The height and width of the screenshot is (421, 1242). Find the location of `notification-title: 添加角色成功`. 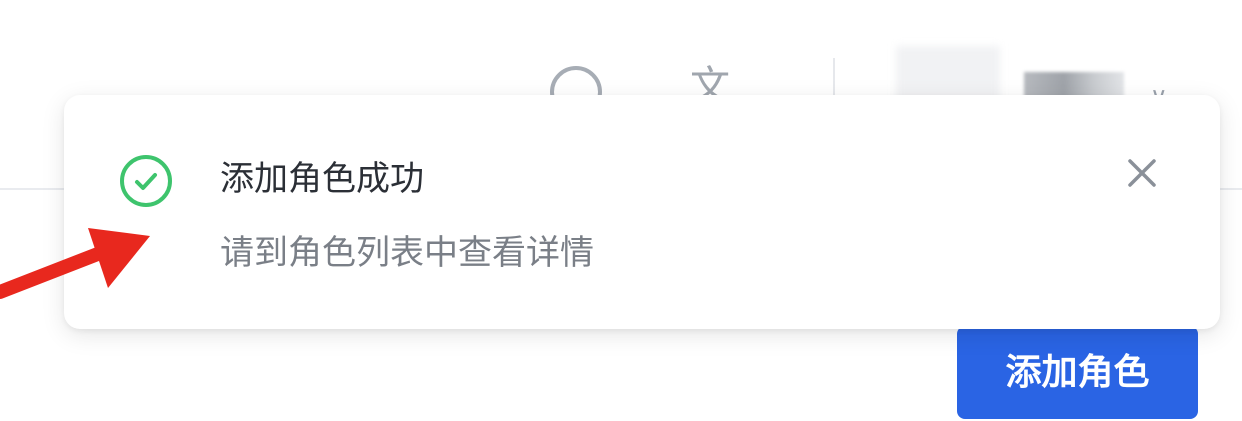

notification-title: 添加角色成功 is located at coordinates (322, 179).